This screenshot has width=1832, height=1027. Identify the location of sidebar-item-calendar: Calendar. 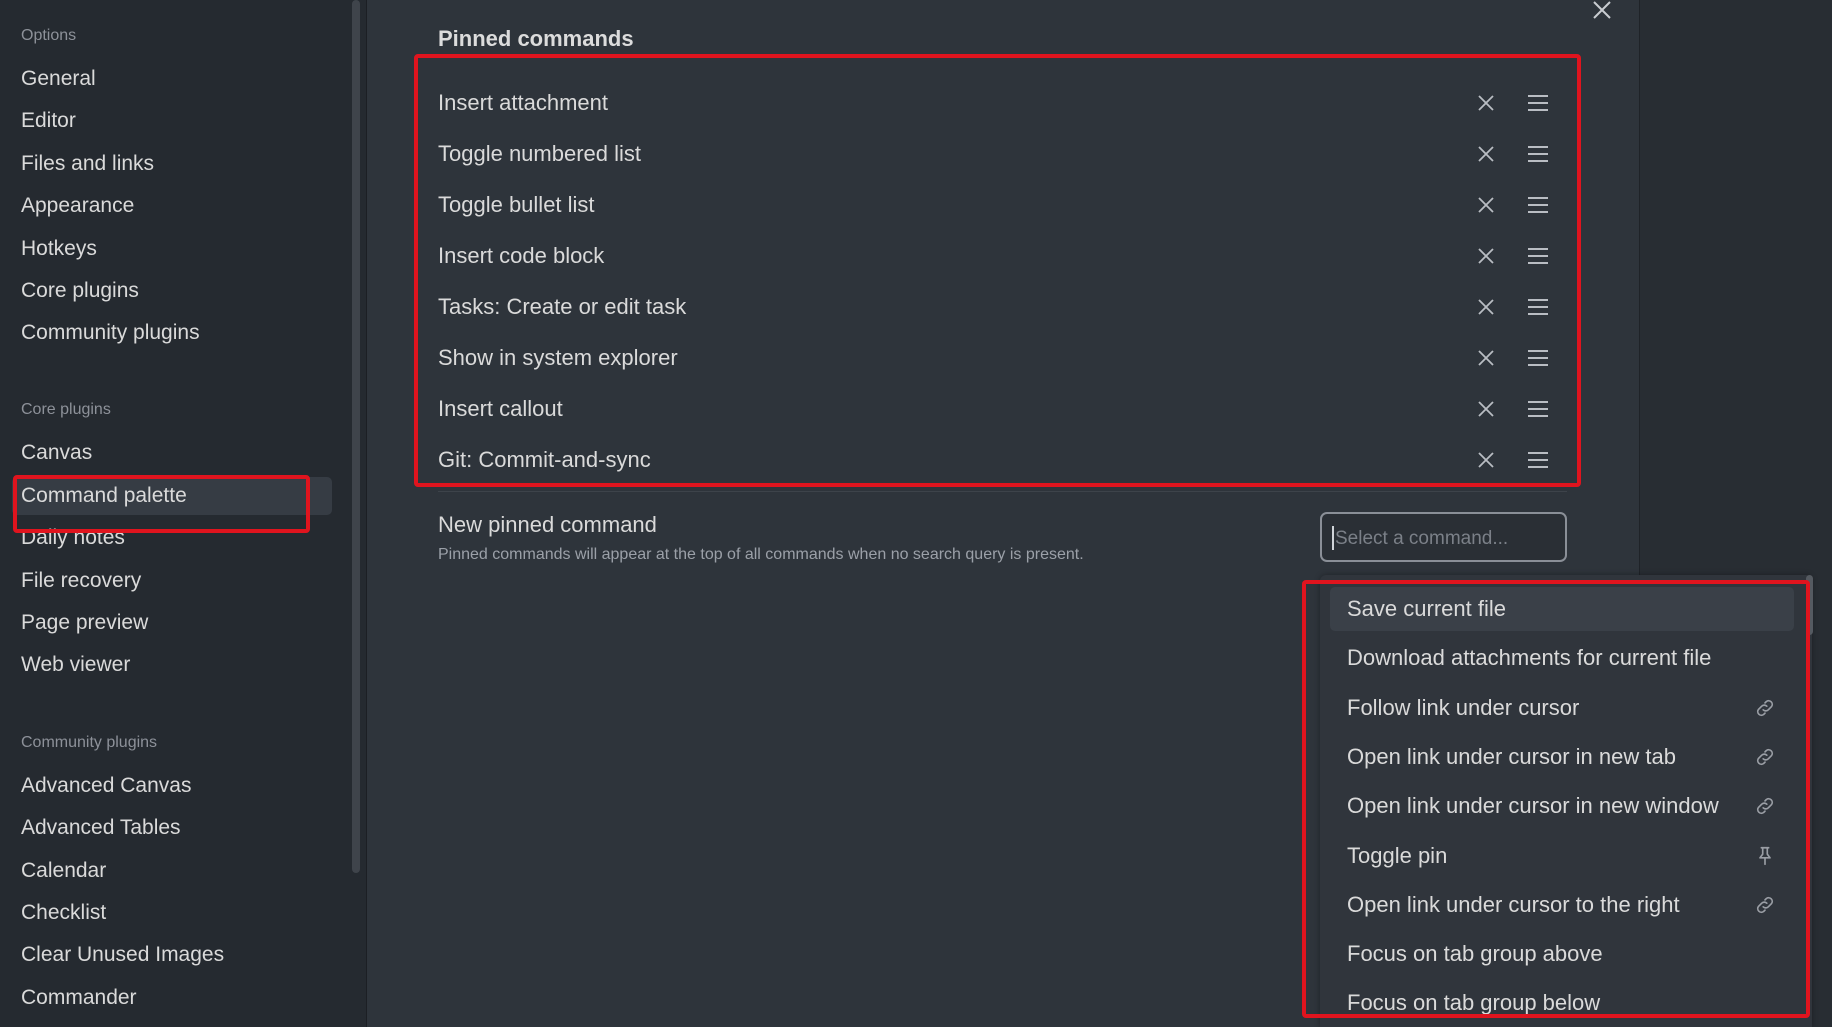
(172, 871).